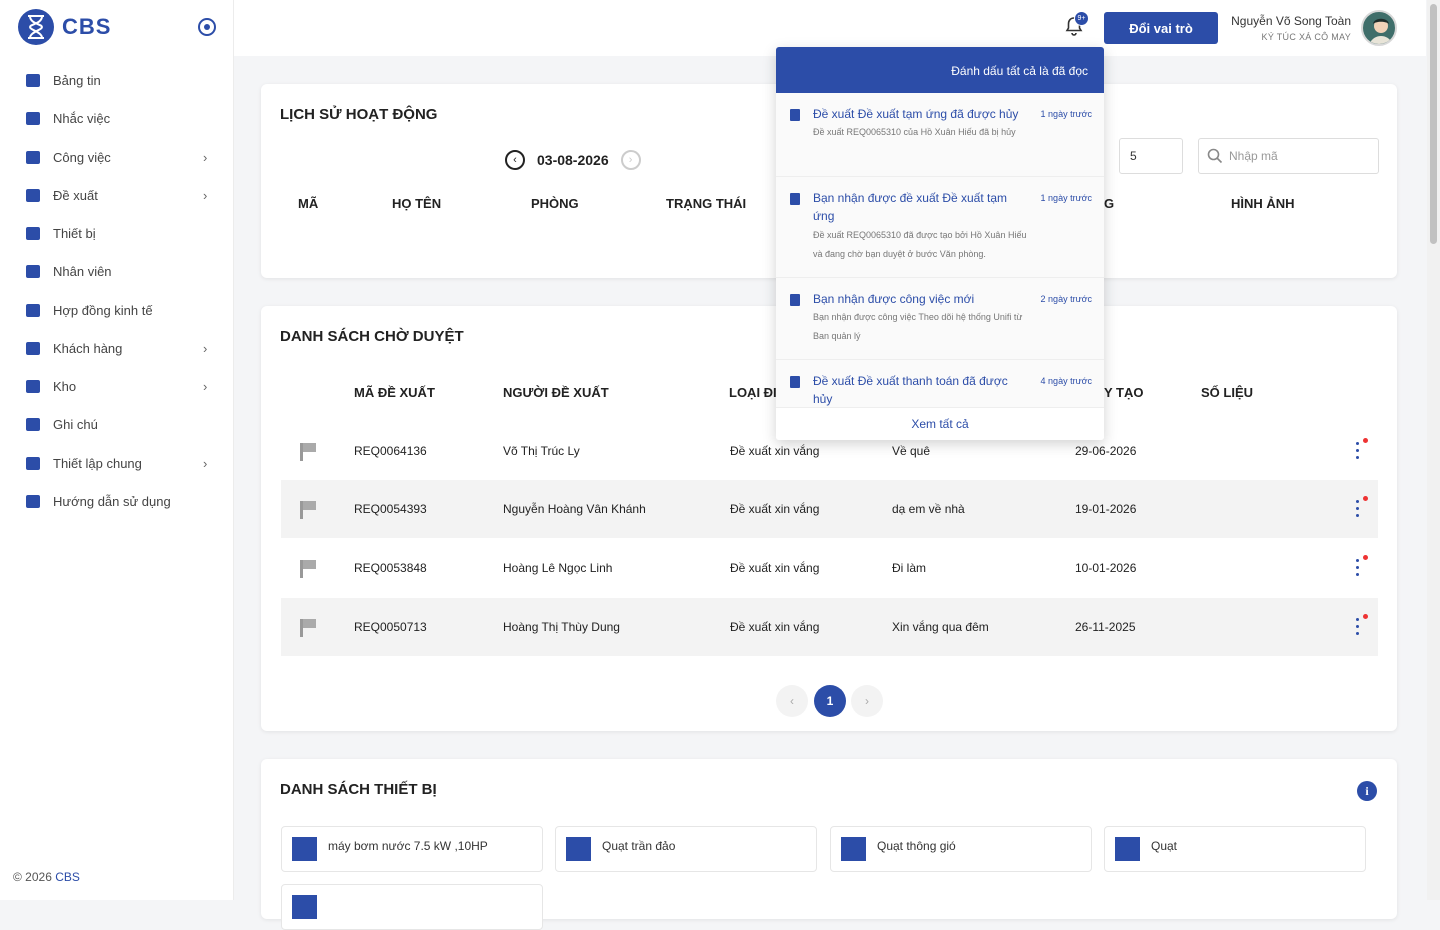 This screenshot has height=930, width=1440. Describe the element at coordinates (408, 846) in the screenshot. I see `device-label: máy bơm nước 7.5 kW ,10HP` at that location.